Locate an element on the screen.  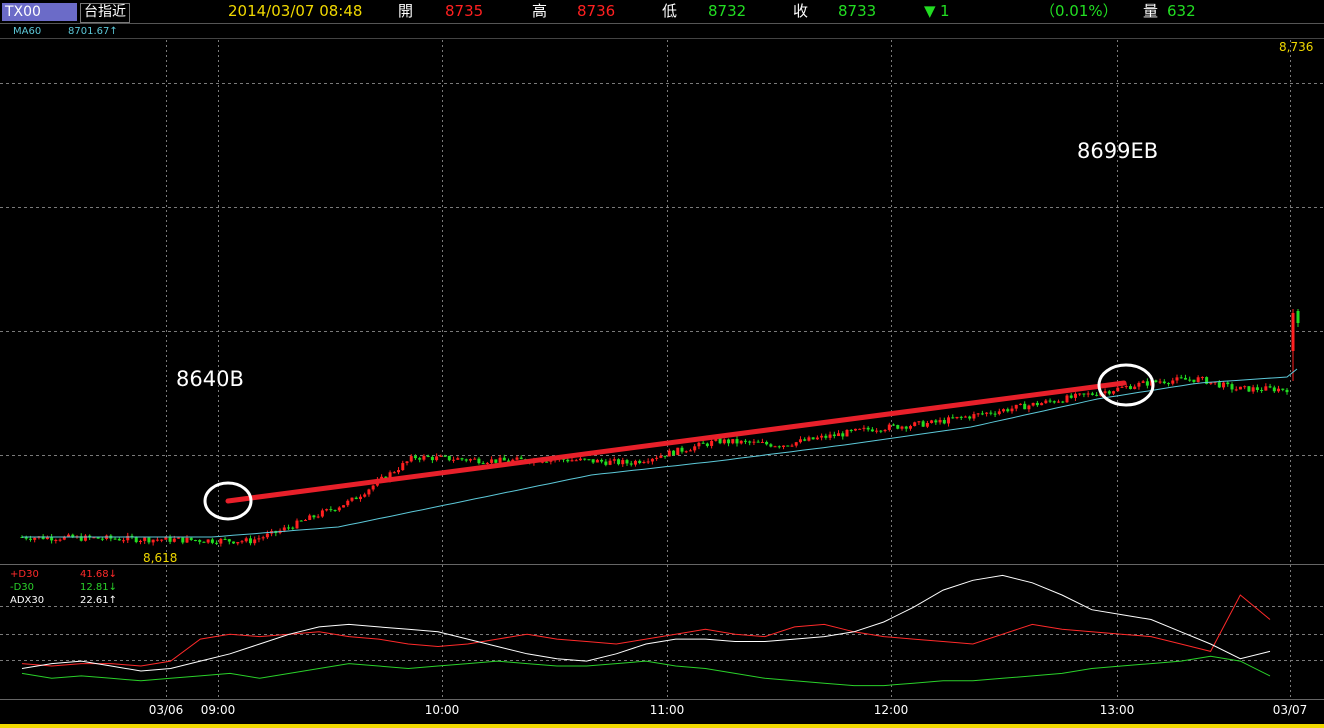
x-axis-tick-label: 13:00 is located at coordinates (1117, 710).